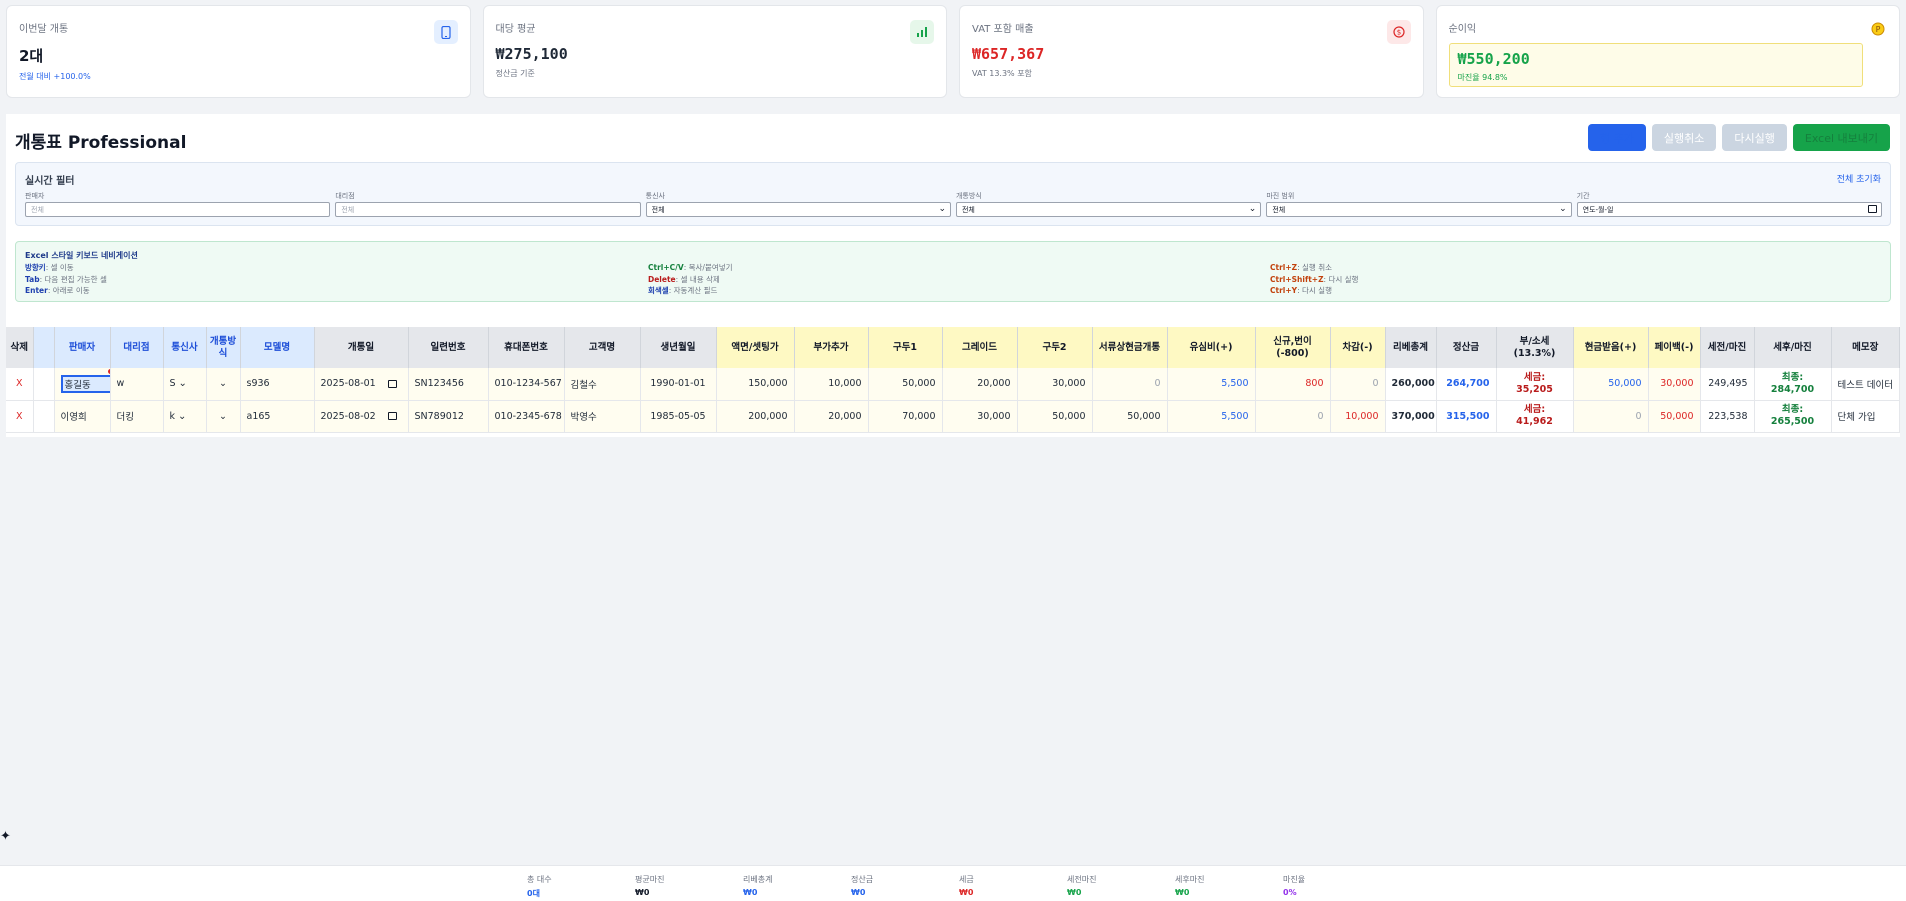 The image size is (1906, 901). Describe the element at coordinates (1617, 137) in the screenshot. I see `add-row-button: 행 추가` at that location.